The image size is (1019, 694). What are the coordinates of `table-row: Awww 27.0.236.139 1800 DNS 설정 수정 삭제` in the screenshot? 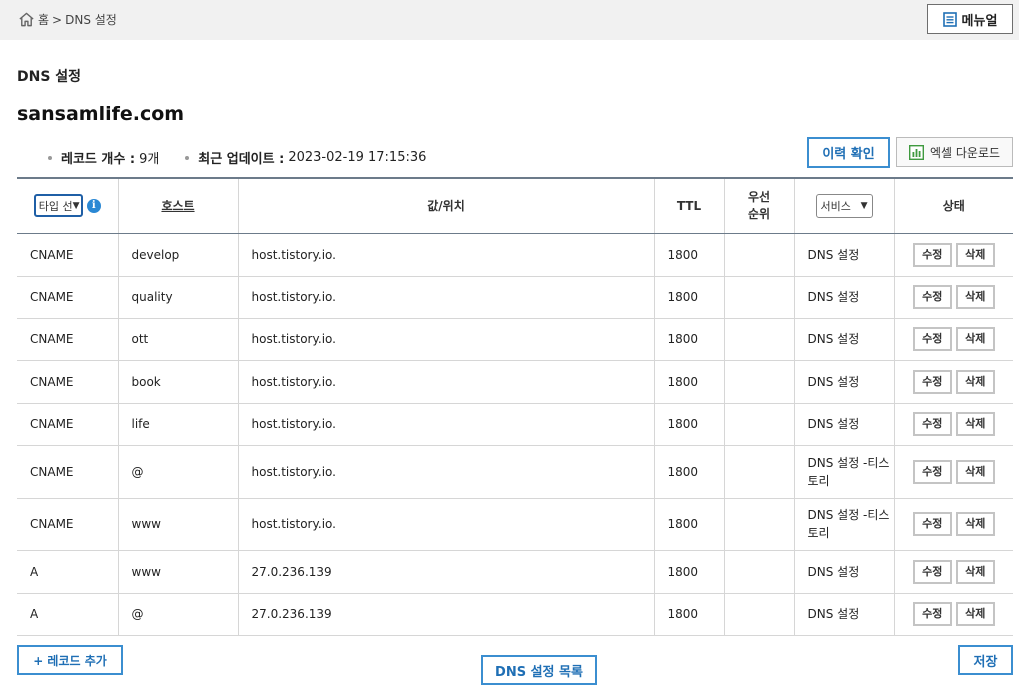 It's located at (515, 572).